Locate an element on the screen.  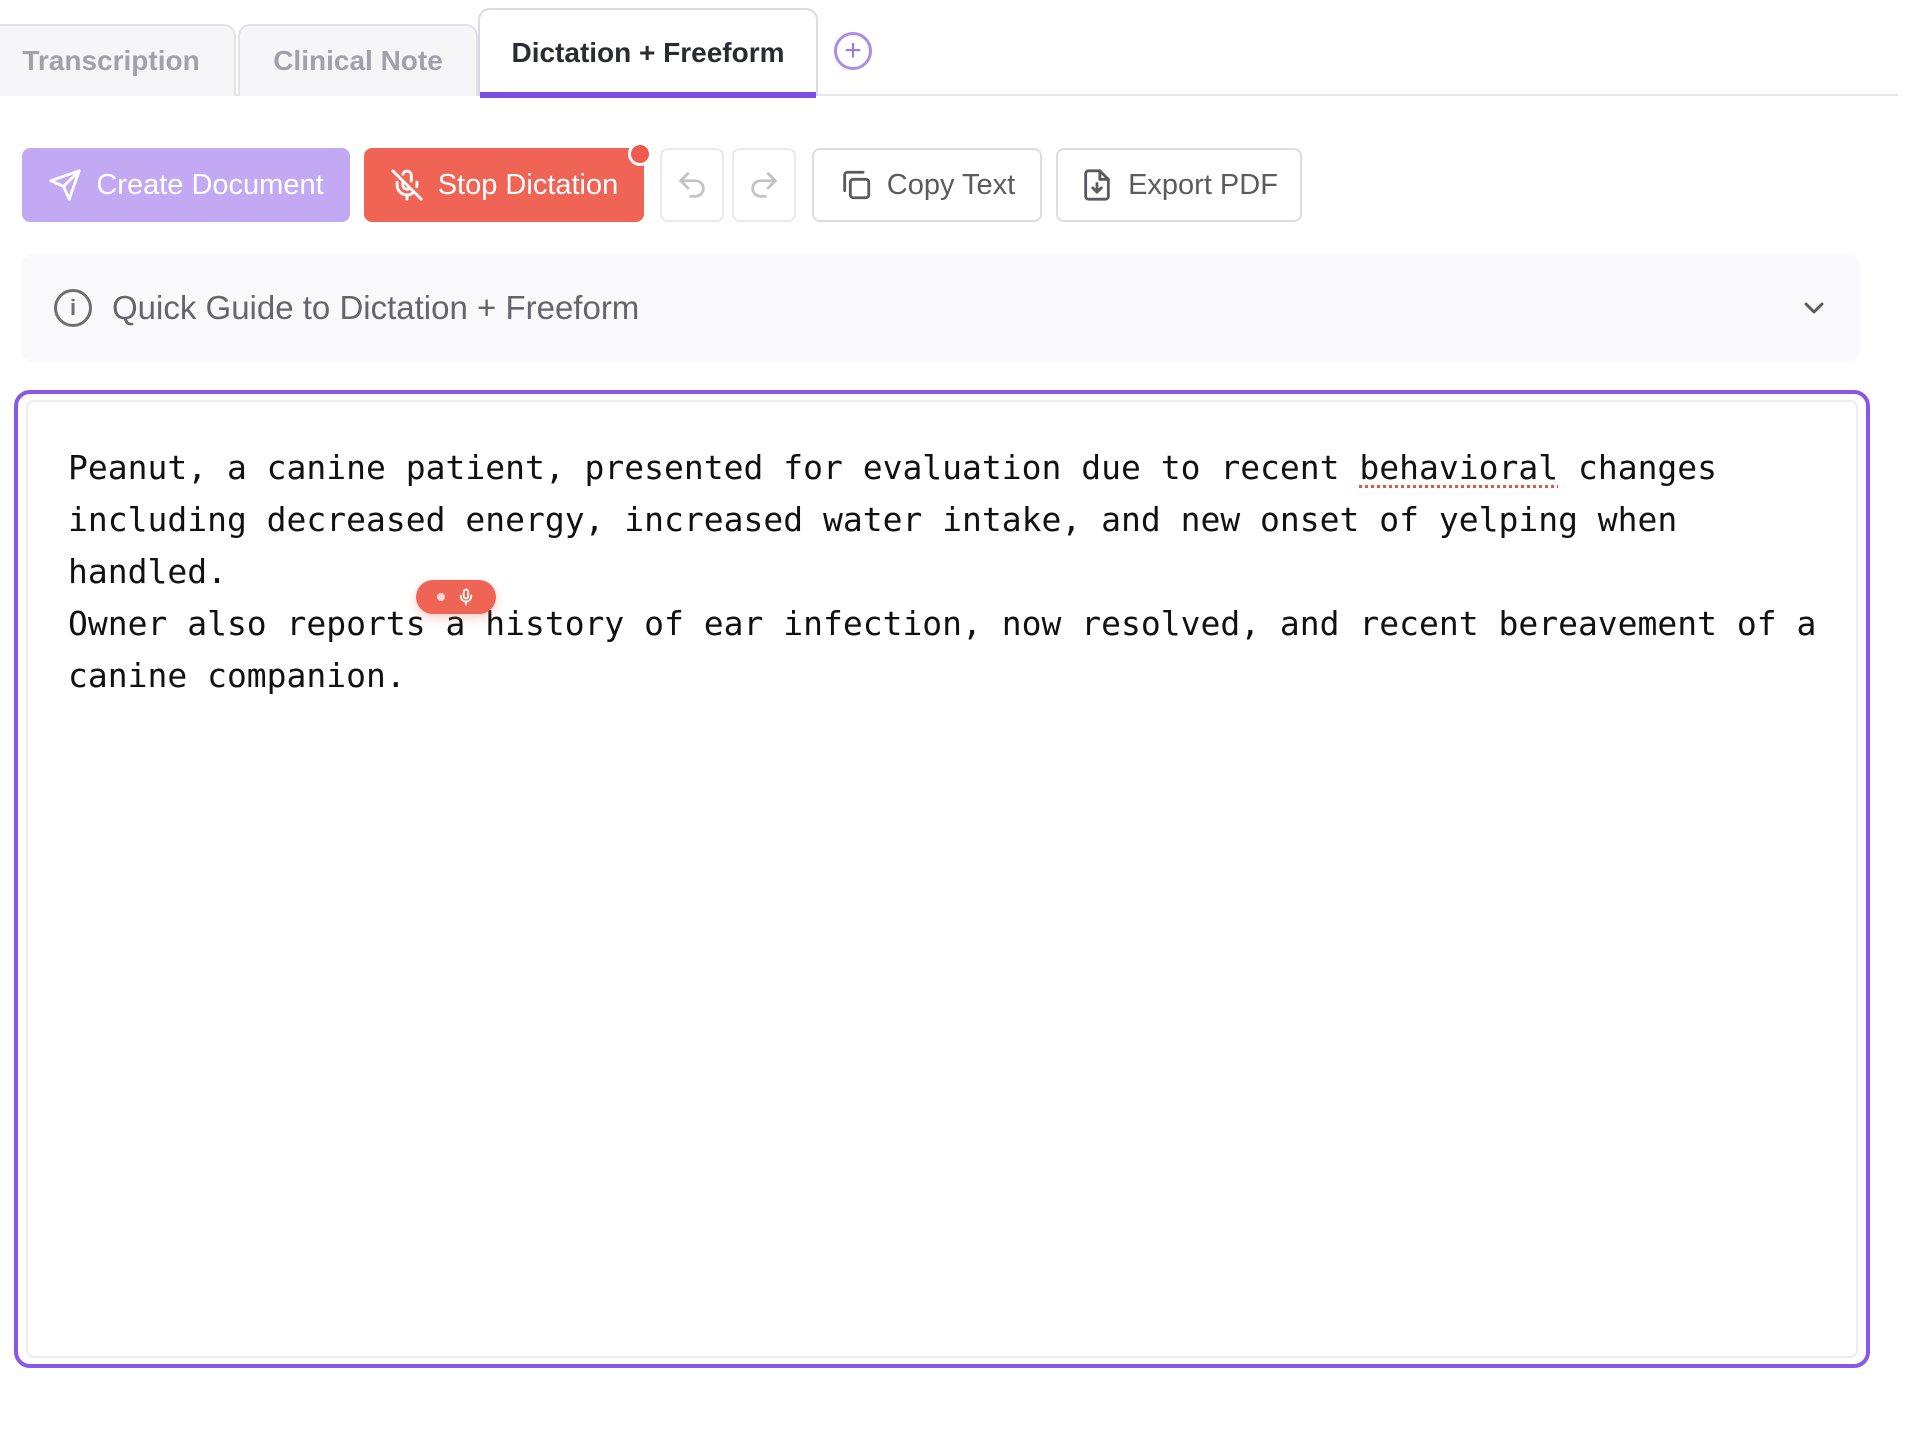
tab-label: Dictation + Freeform is located at coordinates (648, 52).